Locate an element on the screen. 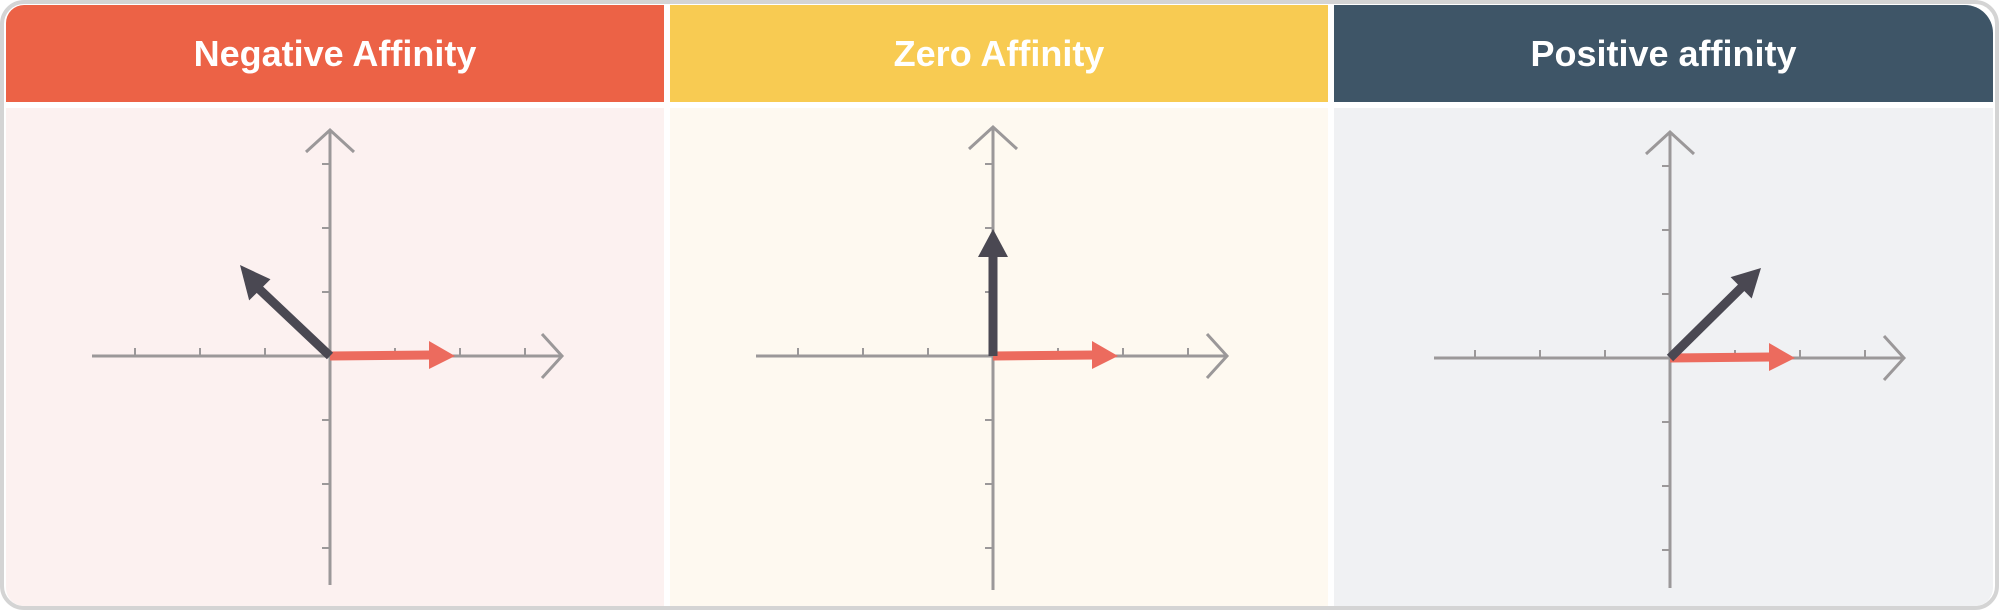 This screenshot has width=1999, height=612. panel3-red-vector is located at coordinates (1720, 357).